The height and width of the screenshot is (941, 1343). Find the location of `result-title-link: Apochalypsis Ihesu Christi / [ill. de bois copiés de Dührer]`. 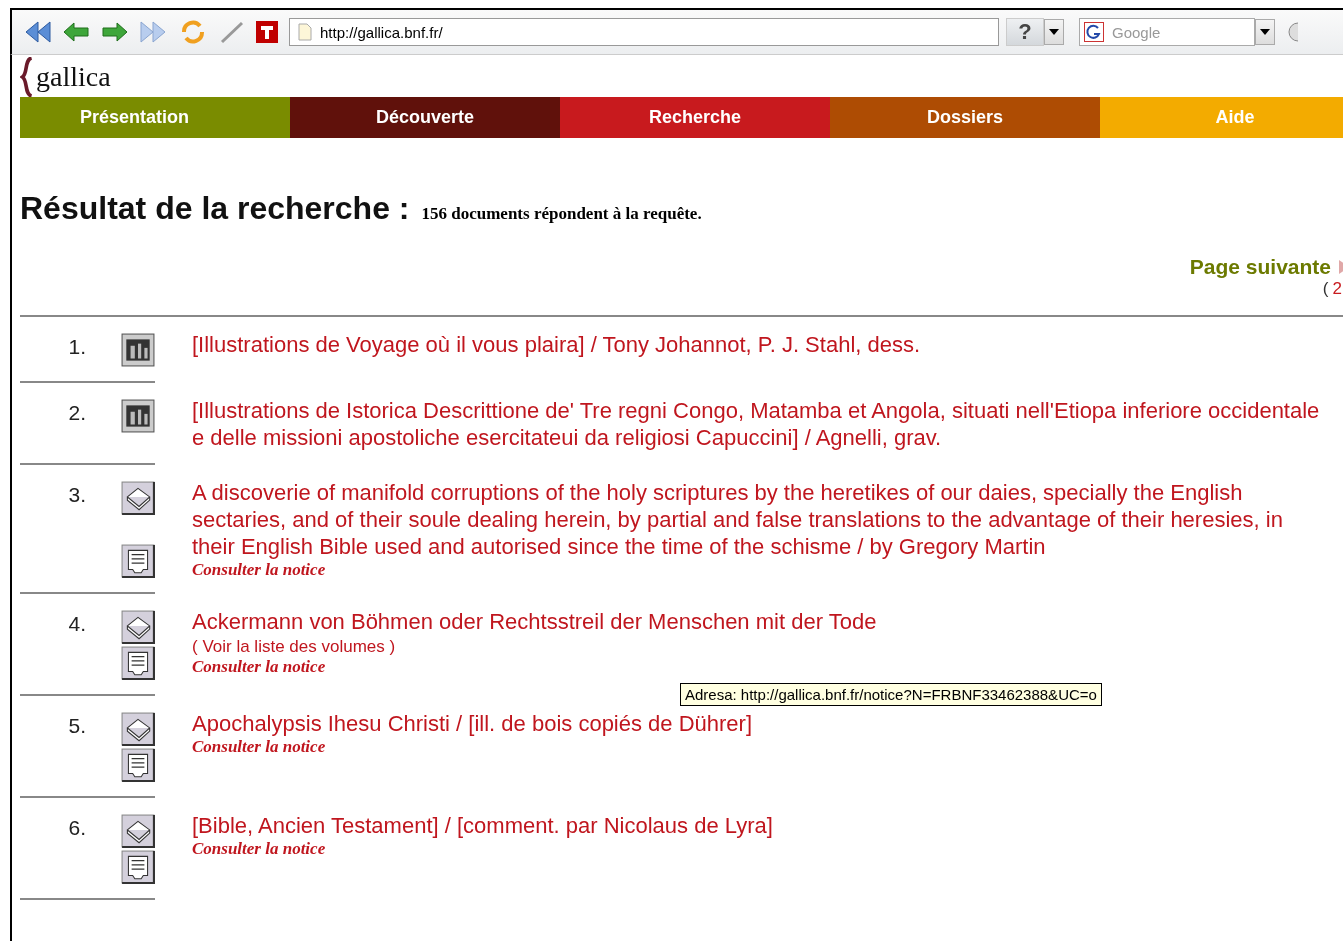

result-title-link: Apochalypsis Ihesu Christi / [ill. de bois copiés de Dührer] is located at coordinates (761, 723).